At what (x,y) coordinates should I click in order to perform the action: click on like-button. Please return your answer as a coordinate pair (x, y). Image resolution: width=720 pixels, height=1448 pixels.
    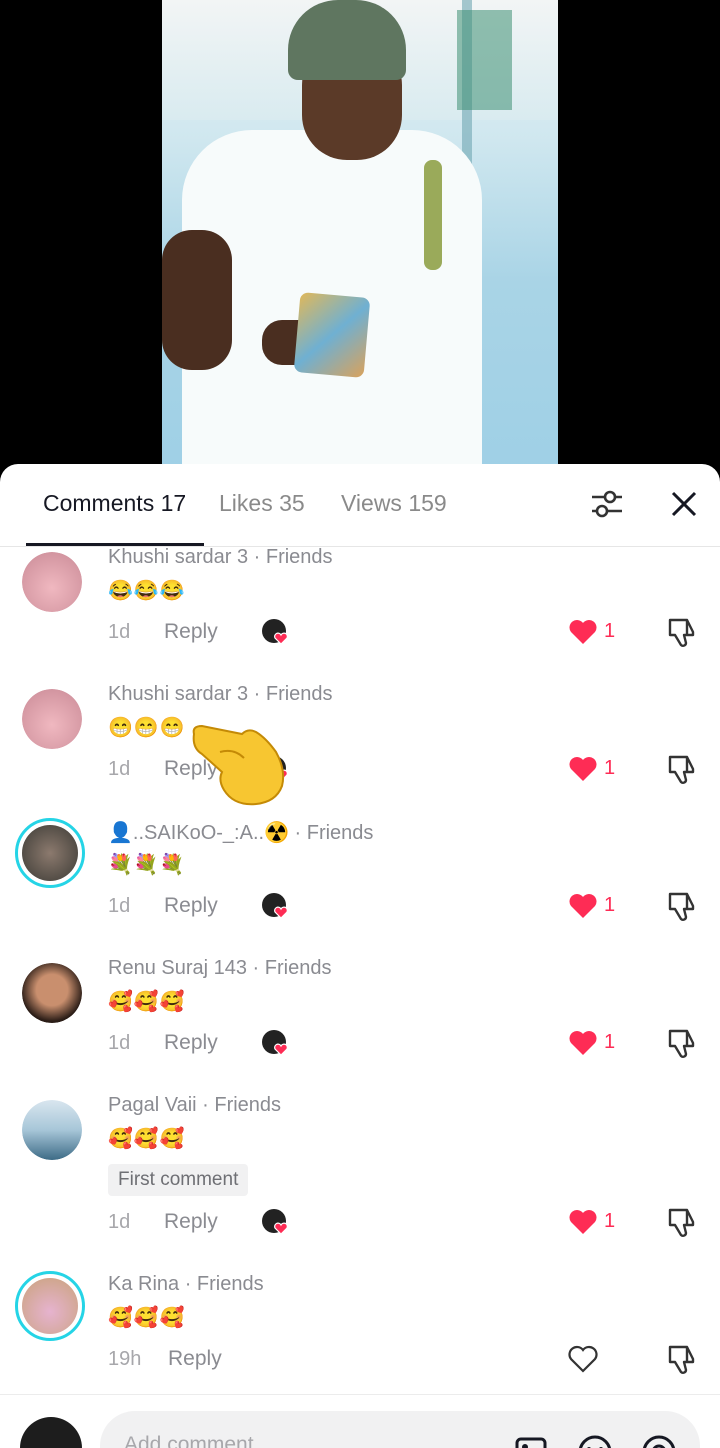
    Looking at the image, I should click on (593, 1360).